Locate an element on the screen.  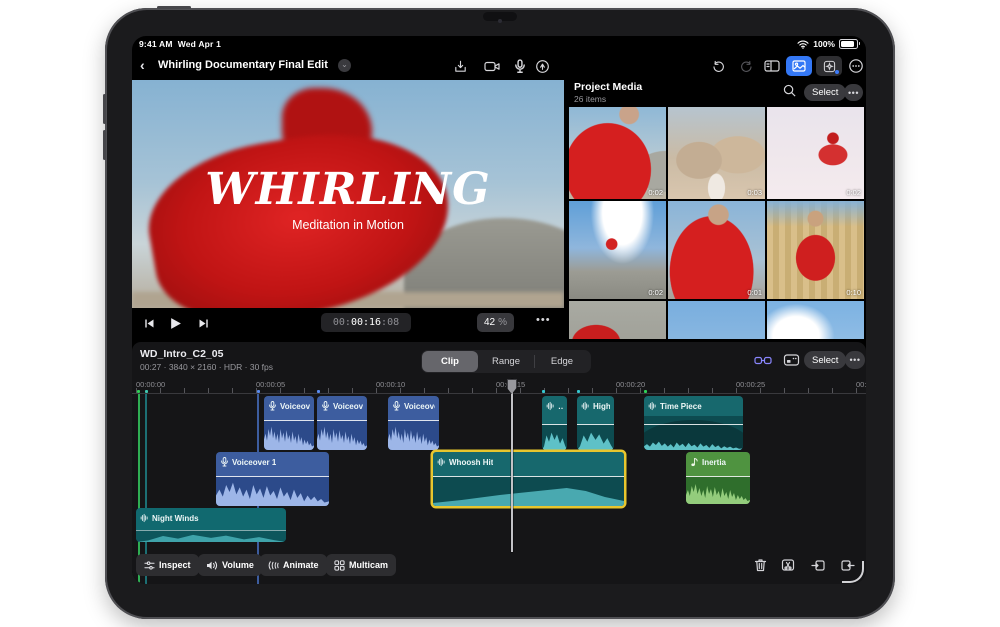
timeline-clip: Voiceover 3 is located at coordinates (413, 423).